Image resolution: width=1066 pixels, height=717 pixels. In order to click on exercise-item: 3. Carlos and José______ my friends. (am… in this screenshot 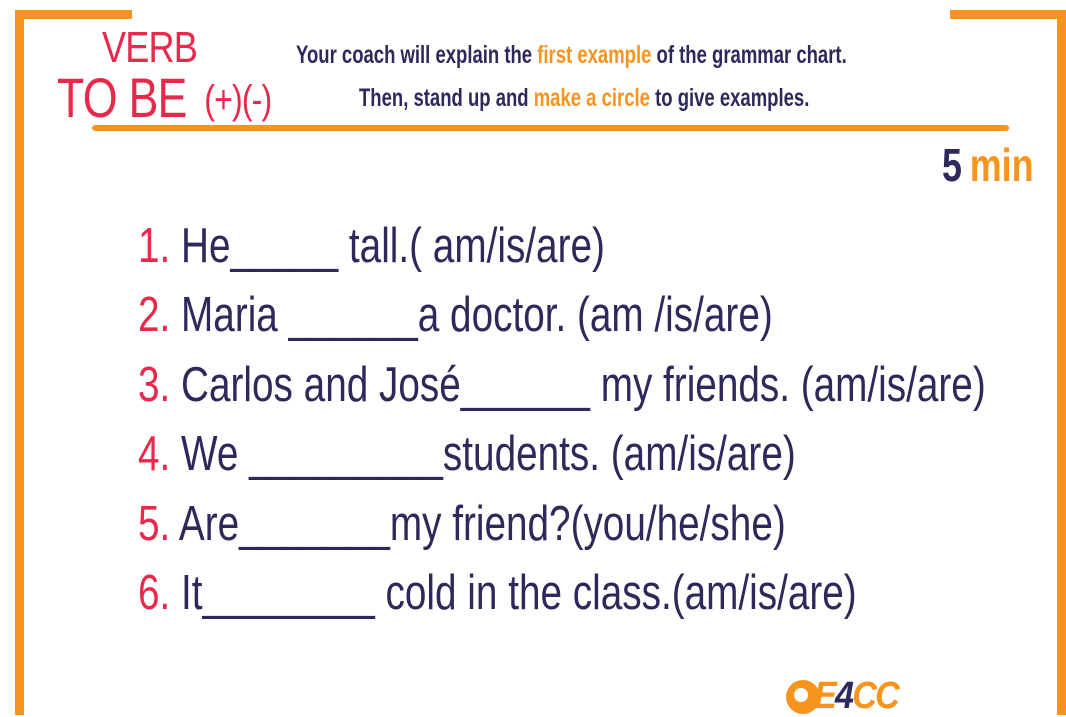, I will do `click(562, 389)`.